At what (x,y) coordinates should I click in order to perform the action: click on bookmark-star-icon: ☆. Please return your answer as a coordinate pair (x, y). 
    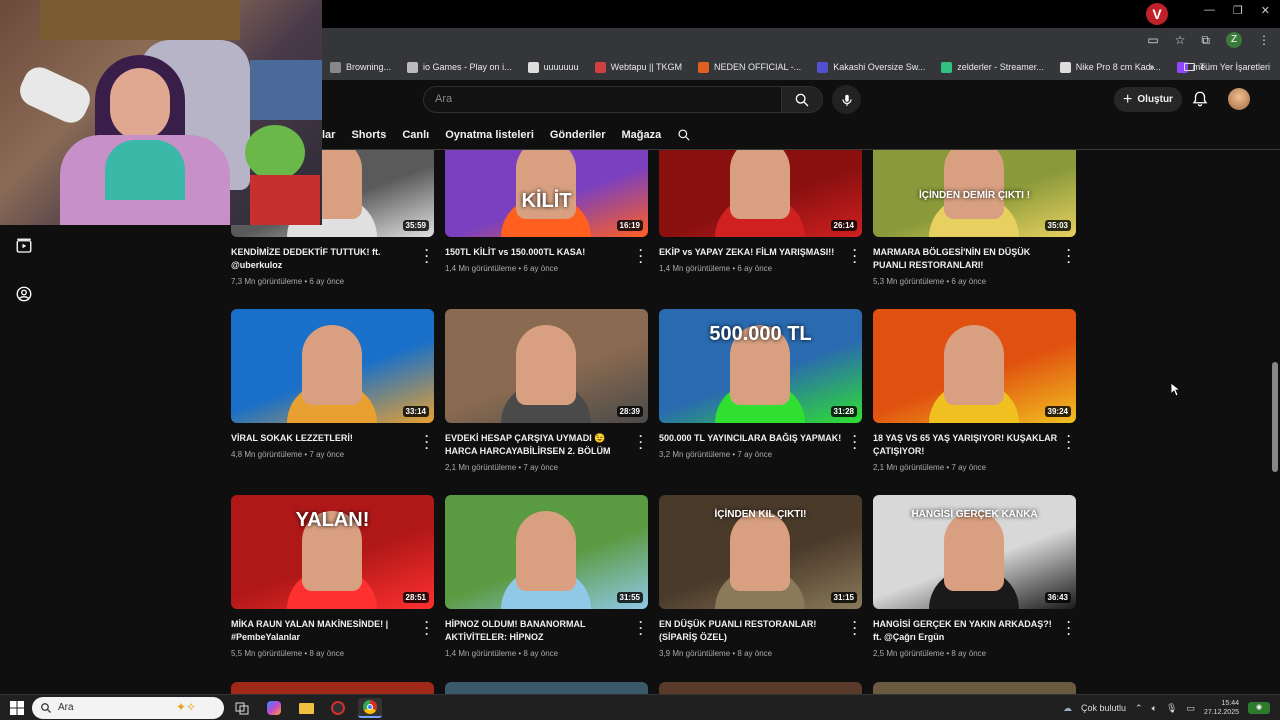
    Looking at the image, I should click on (1180, 40).